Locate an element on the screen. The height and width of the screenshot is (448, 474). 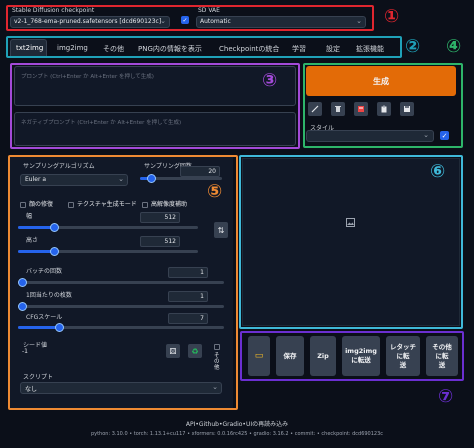
height-slider-thumb is located at coordinates (54, 251).